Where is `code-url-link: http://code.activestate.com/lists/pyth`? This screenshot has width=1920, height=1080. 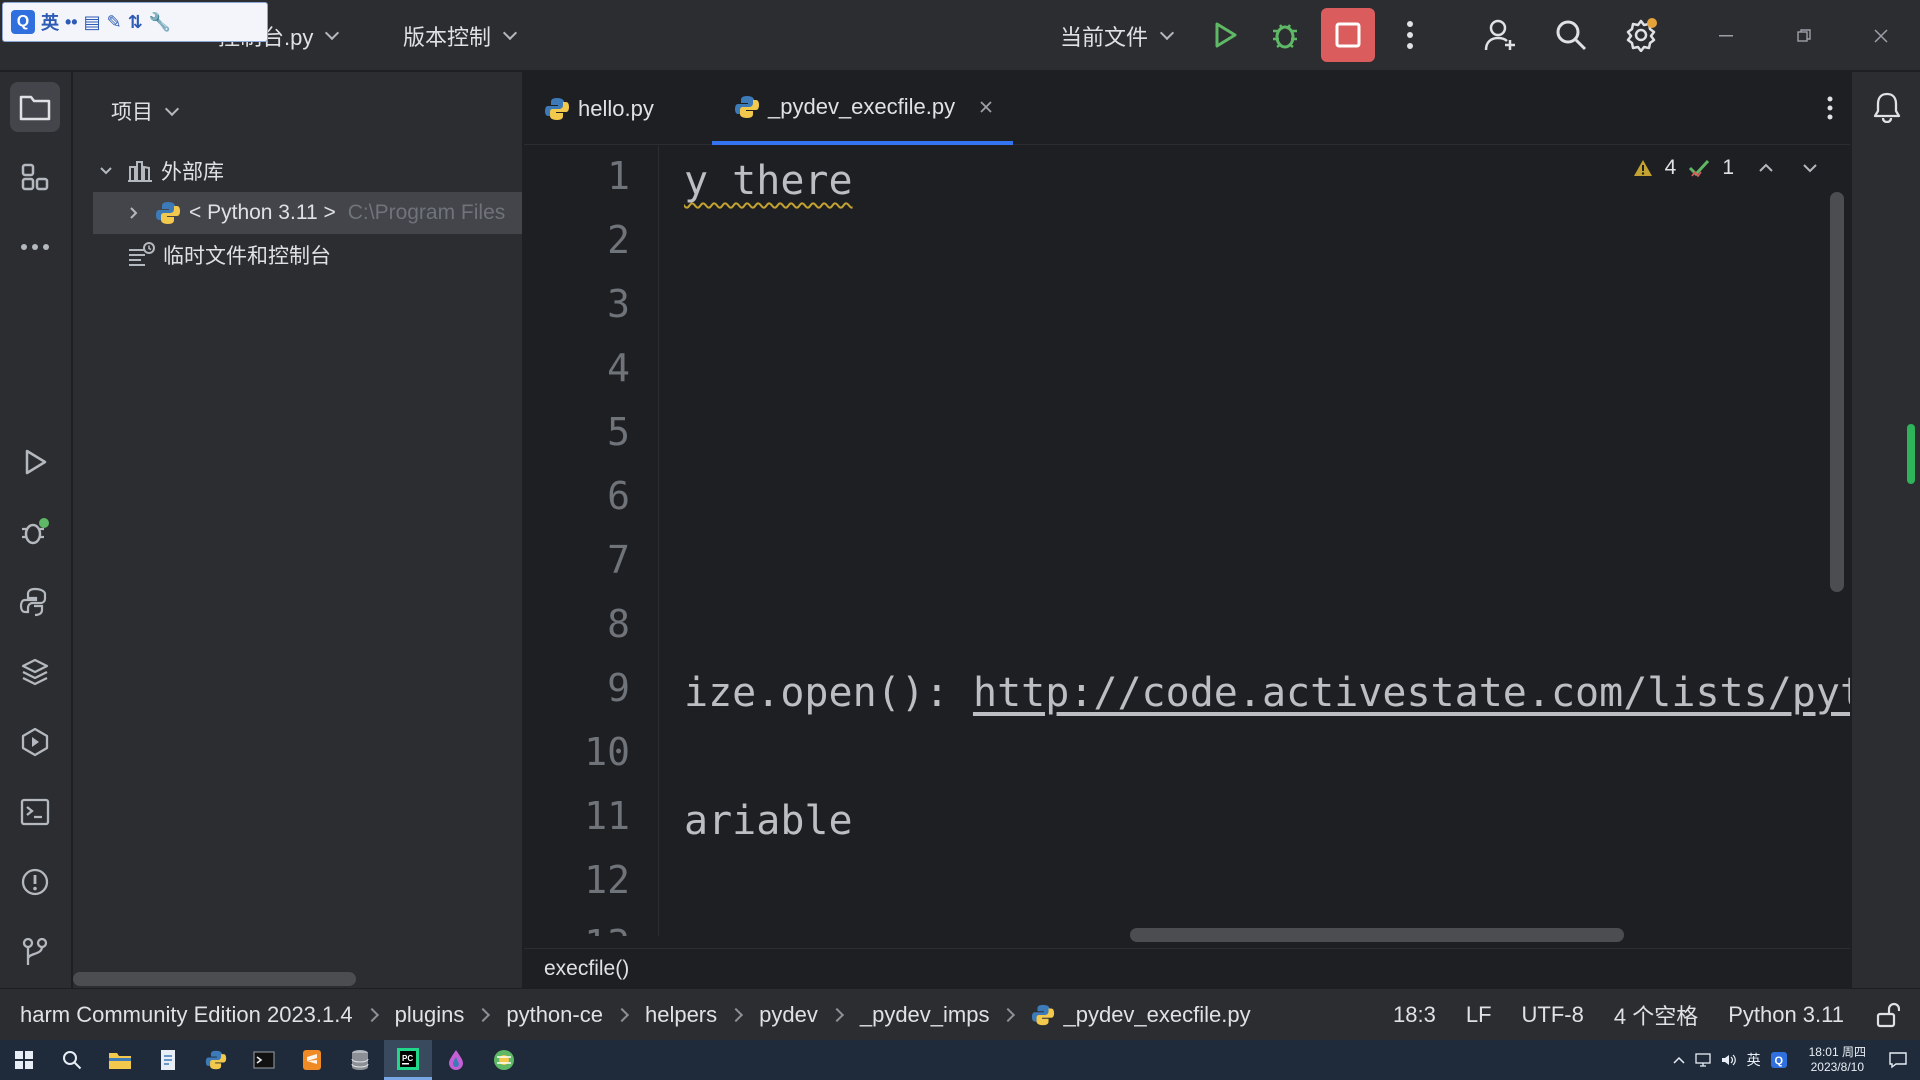
code-url-link: http://code.activestate.com/lists/pyth is located at coordinates (1411, 693).